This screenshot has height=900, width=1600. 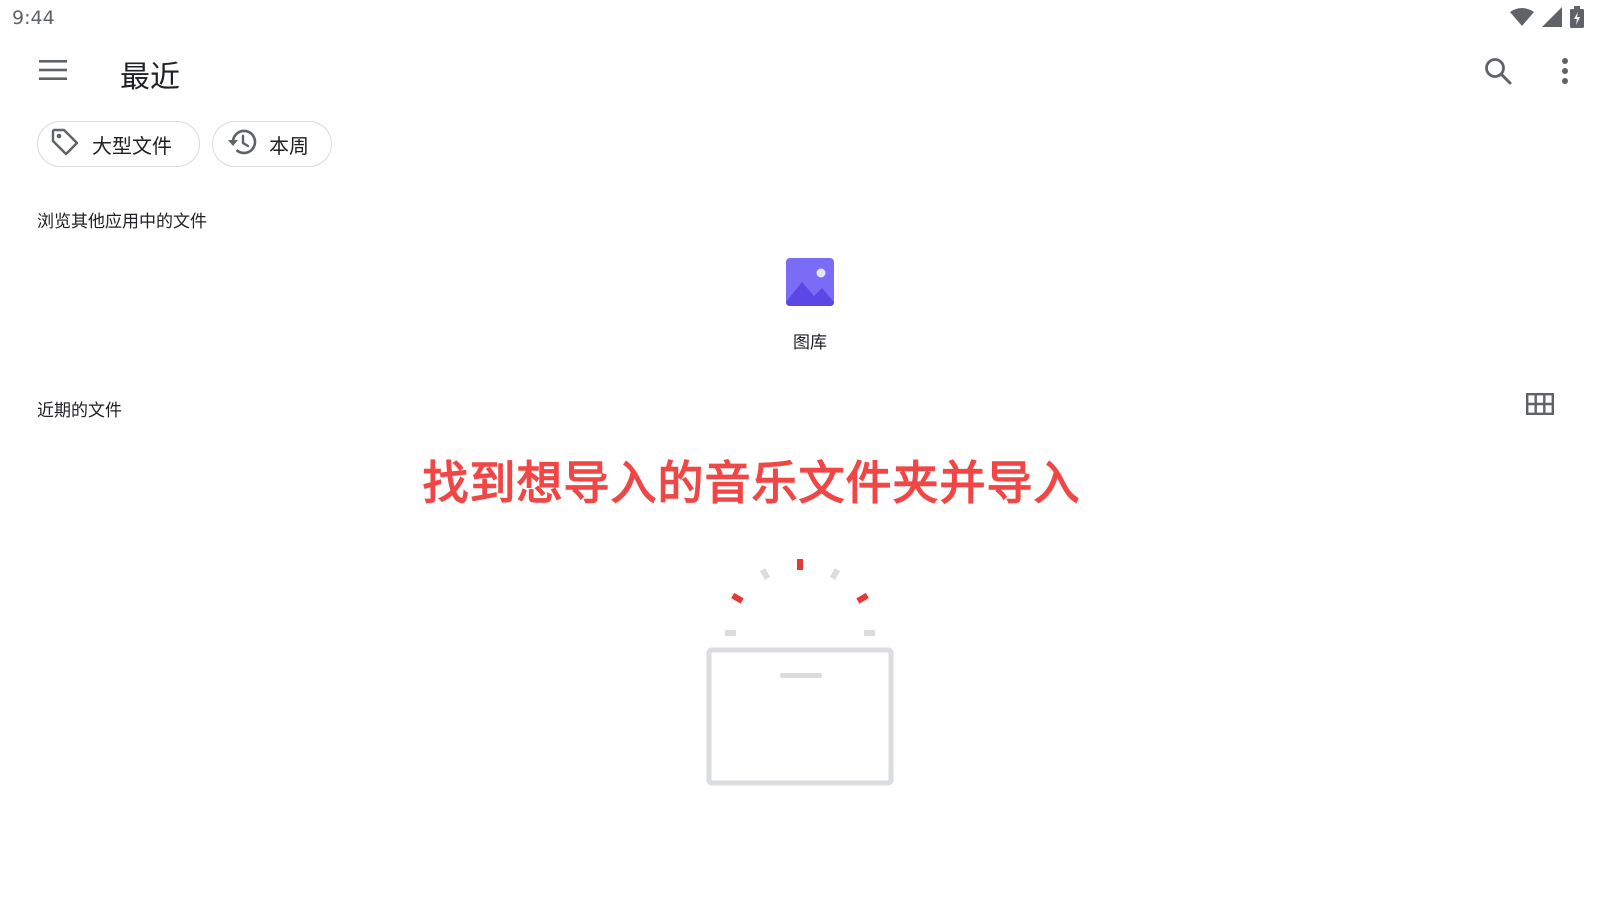 I want to click on status-icons, so click(x=1547, y=19).